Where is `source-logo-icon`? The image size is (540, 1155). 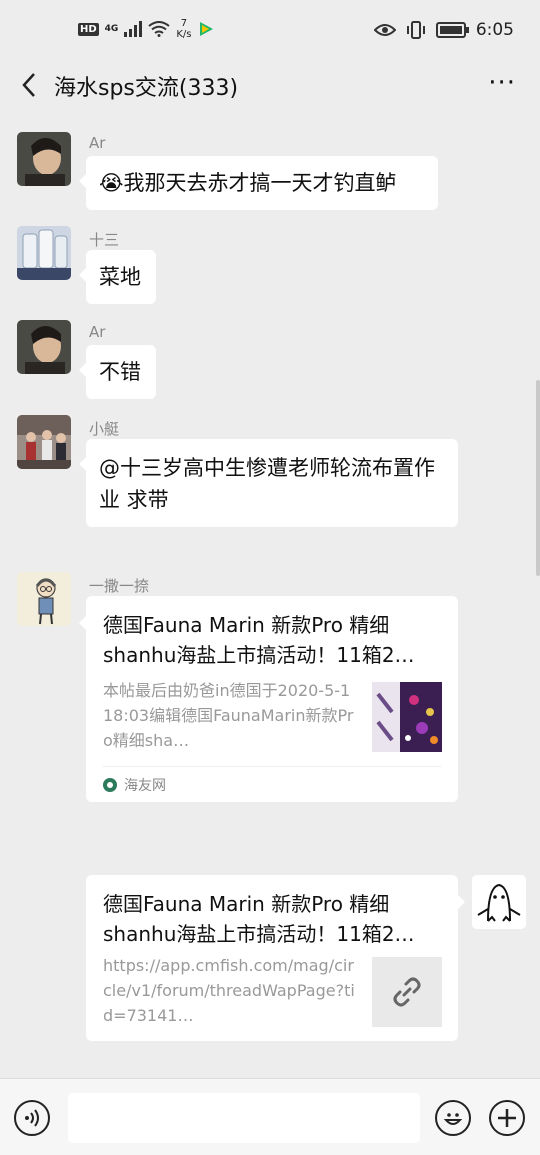 source-logo-icon is located at coordinates (110, 784).